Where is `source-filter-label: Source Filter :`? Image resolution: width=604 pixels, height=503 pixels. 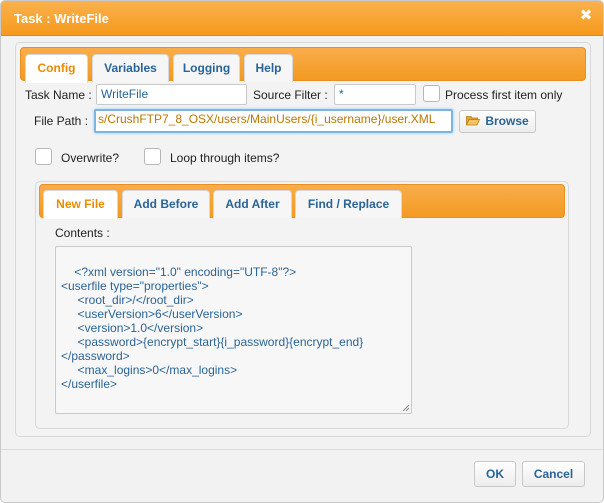 source-filter-label: Source Filter : is located at coordinates (290, 95).